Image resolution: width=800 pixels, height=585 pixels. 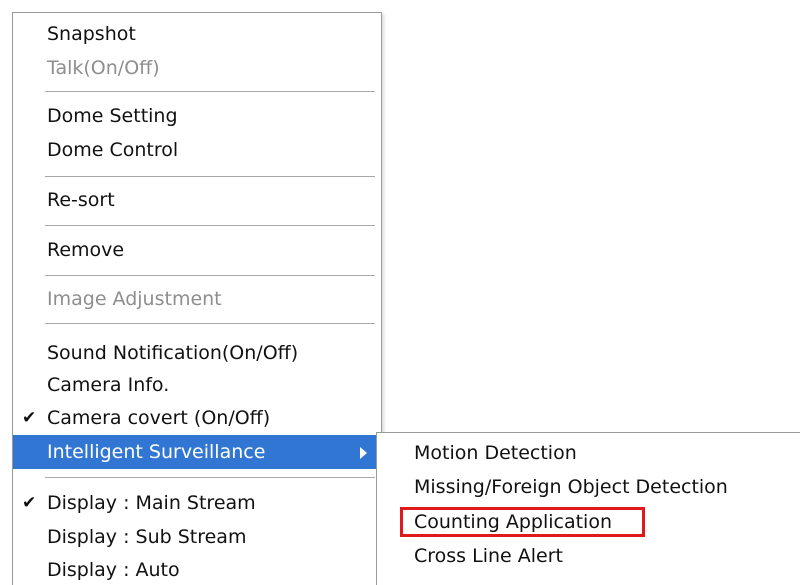 I want to click on menu-item-dome-setting: Dome Setting, so click(x=197, y=116).